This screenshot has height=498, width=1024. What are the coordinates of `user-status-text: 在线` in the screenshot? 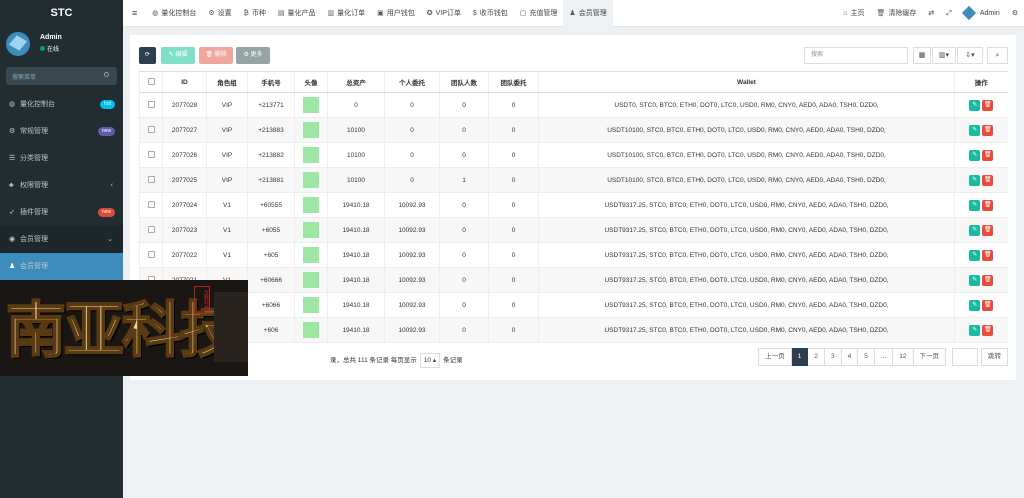 It's located at (53, 50).